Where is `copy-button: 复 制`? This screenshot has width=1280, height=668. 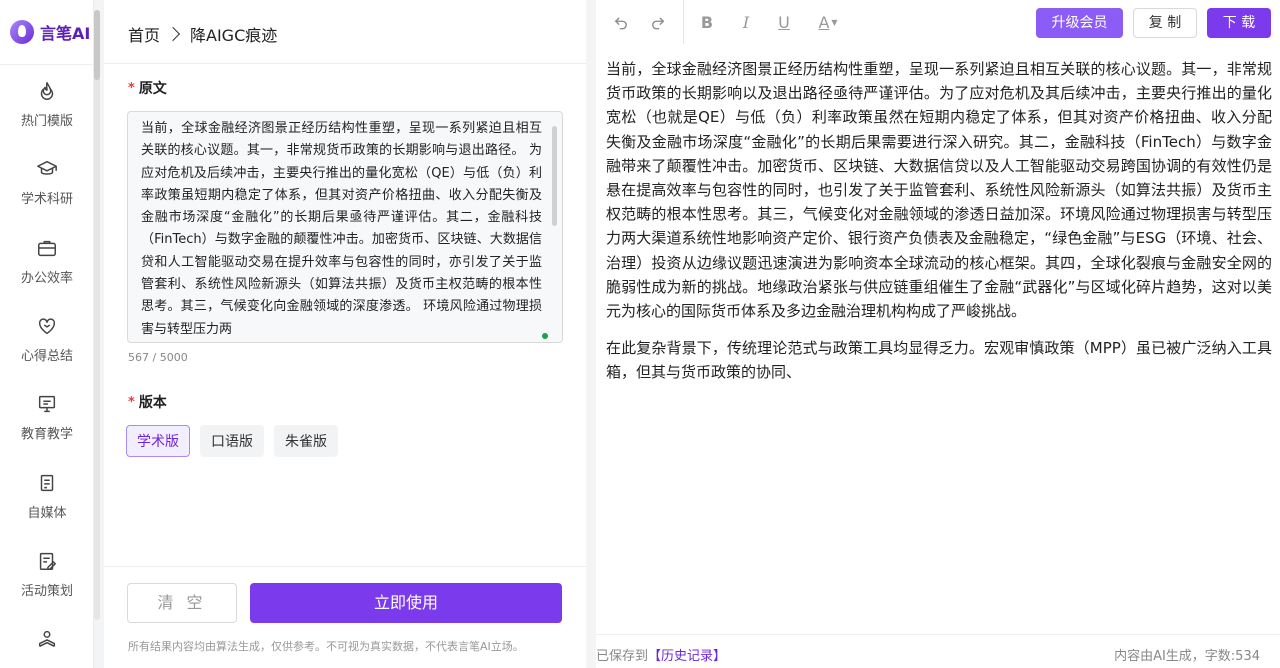 copy-button: 复 制 is located at coordinates (1165, 23).